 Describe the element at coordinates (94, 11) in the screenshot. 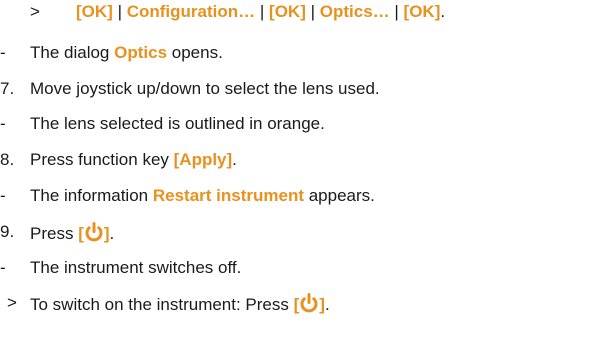

I see `key-ok-1: [OK]` at that location.